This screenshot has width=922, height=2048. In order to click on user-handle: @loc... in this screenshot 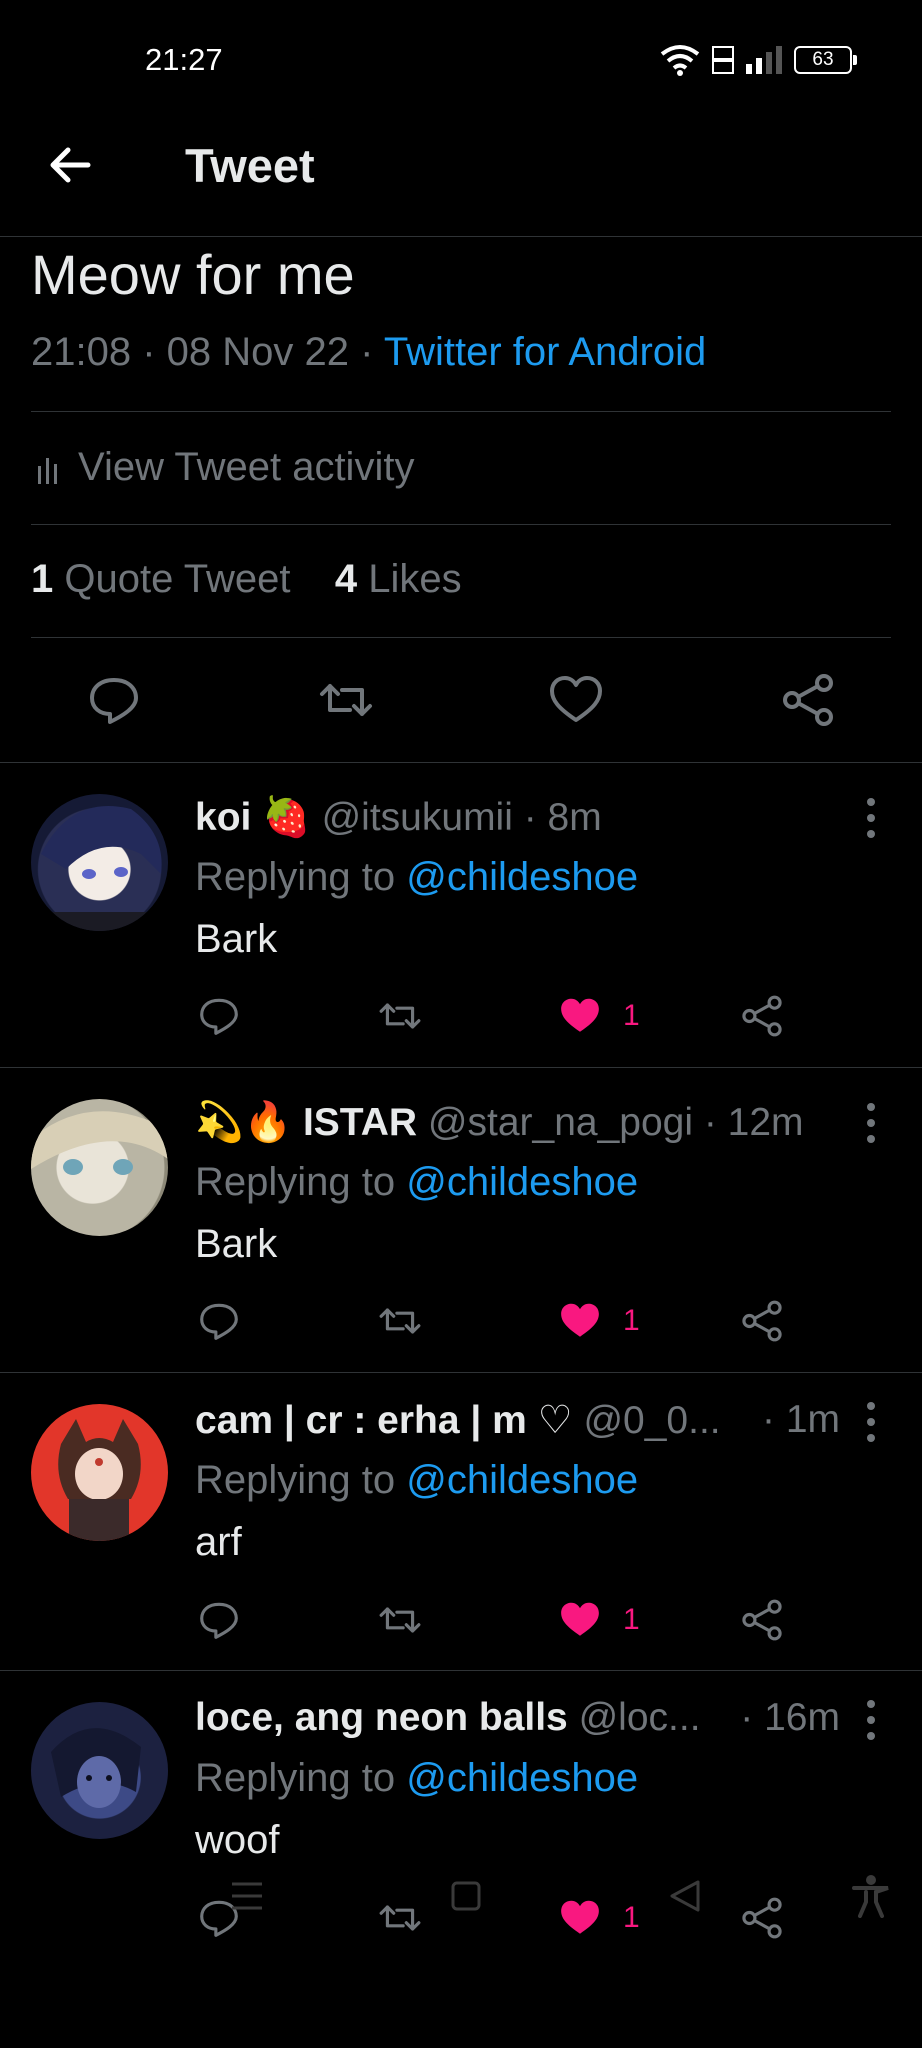, I will do `click(640, 1717)`.